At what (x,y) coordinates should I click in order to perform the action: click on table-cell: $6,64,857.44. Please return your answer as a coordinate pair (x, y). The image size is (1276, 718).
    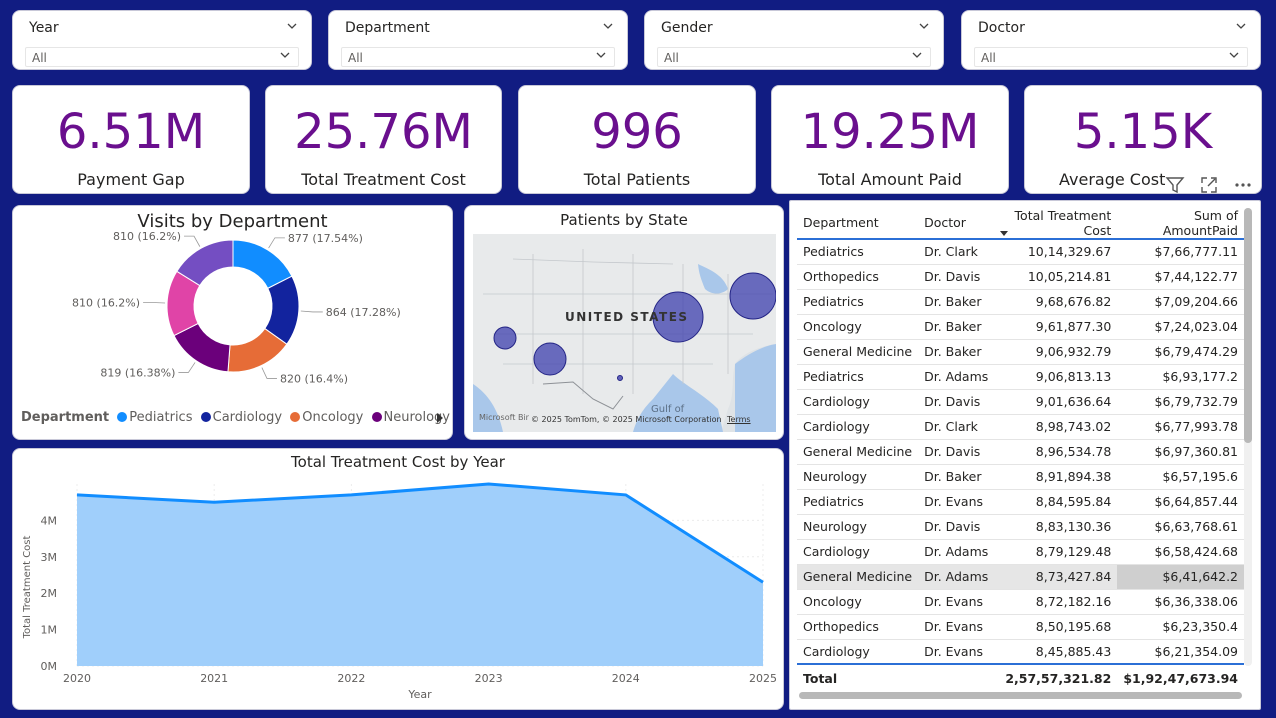
    Looking at the image, I should click on (1180, 502).